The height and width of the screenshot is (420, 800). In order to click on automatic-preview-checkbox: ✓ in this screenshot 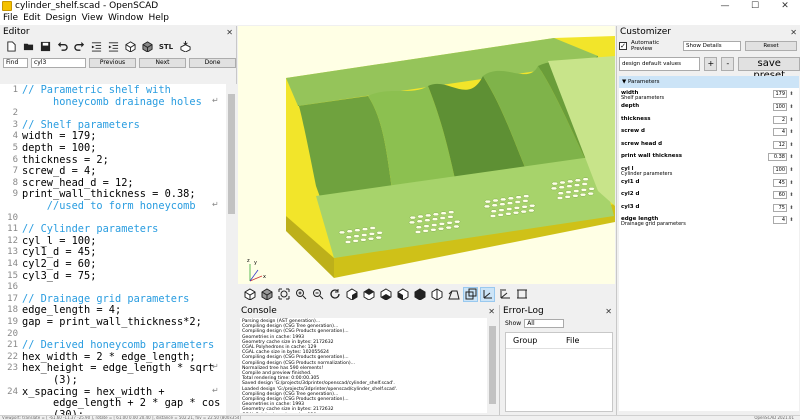, I will do `click(623, 46)`.